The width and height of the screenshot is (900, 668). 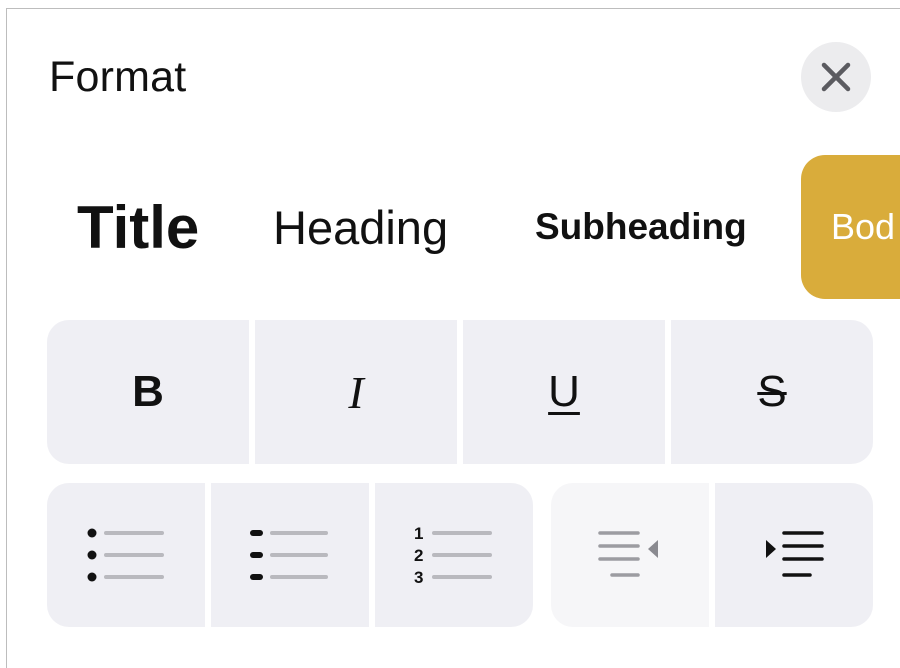 I want to click on numbered-list-label-1: 1, so click(x=418, y=533).